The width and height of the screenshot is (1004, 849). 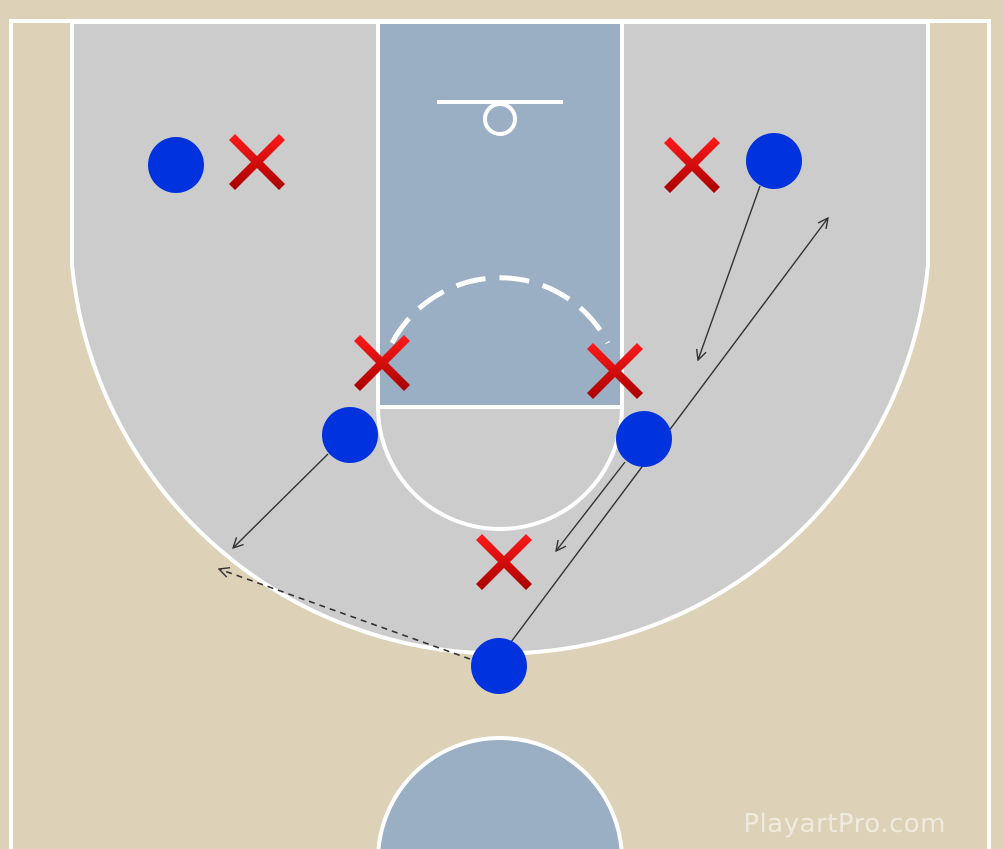 What do you see at coordinates (500, 214) in the screenshot?
I see `paint-lane` at bounding box center [500, 214].